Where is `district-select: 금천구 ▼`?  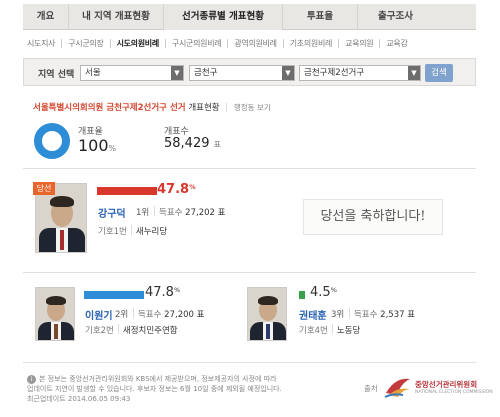
district-select: 금천구 ▼ is located at coordinates (242, 73).